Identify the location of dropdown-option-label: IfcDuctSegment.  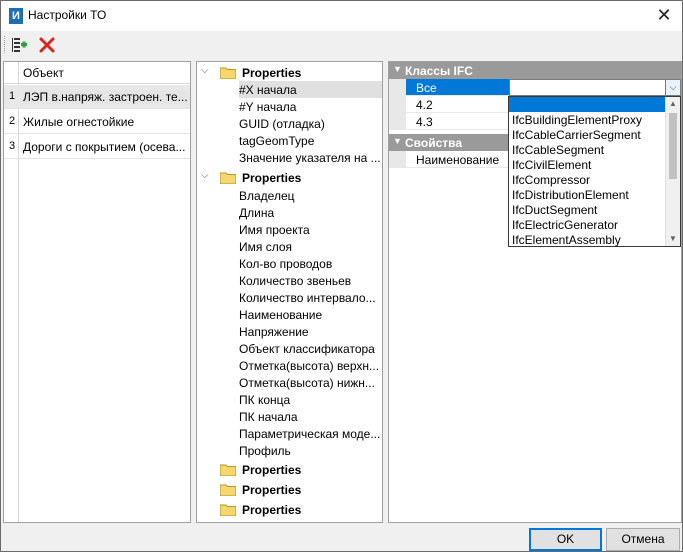
(555, 210).